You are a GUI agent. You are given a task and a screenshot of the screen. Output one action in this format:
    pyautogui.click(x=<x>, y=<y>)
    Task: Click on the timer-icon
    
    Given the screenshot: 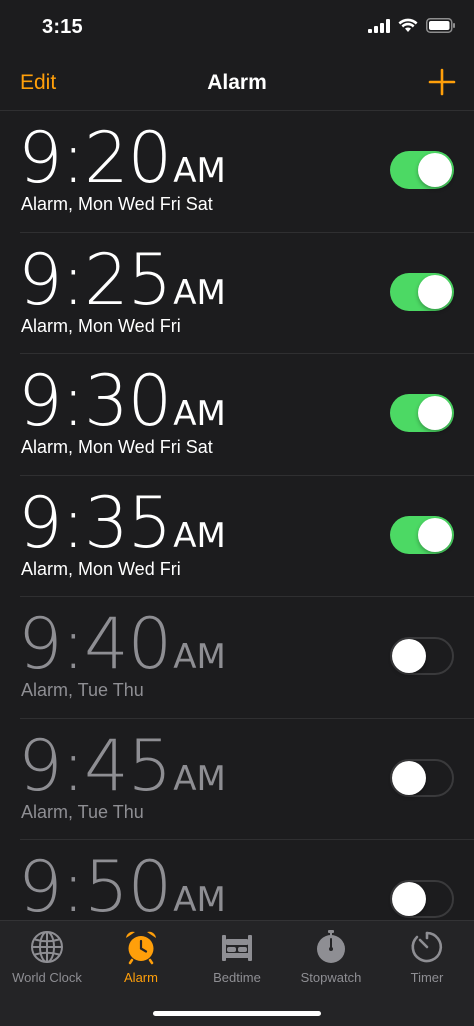 What is the action you would take?
    pyautogui.click(x=427, y=947)
    